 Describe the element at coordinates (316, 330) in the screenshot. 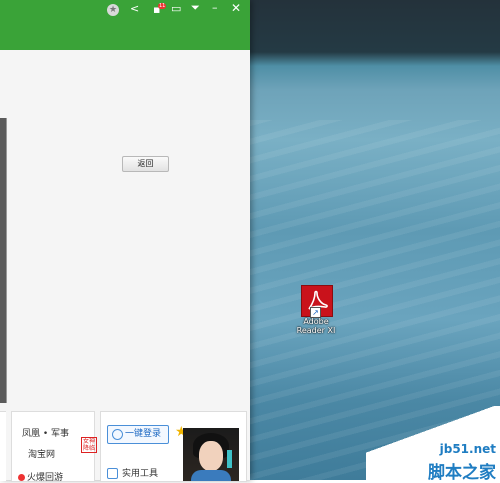

I see `icon-label-line2: Reader XI` at that location.